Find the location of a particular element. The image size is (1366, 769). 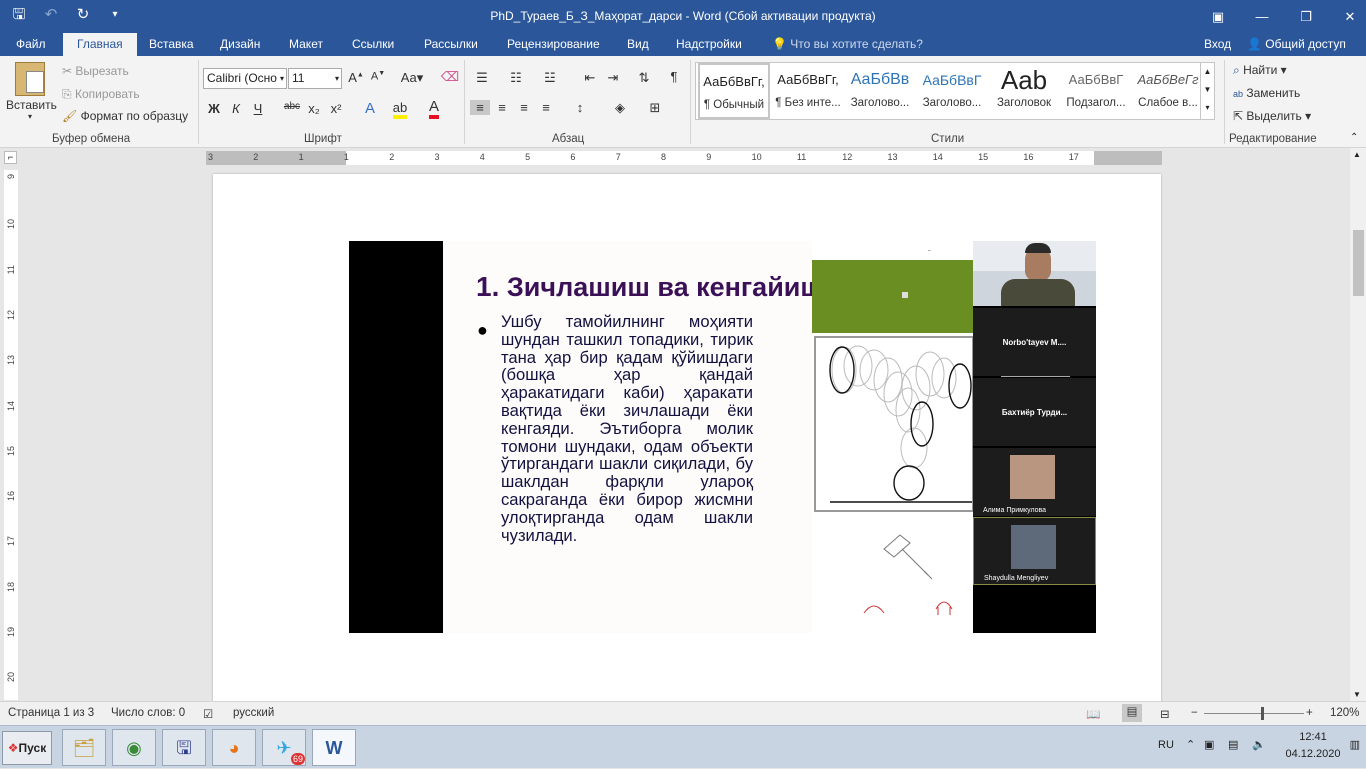

volume-icon: 🔈 is located at coordinates (1259, 744).